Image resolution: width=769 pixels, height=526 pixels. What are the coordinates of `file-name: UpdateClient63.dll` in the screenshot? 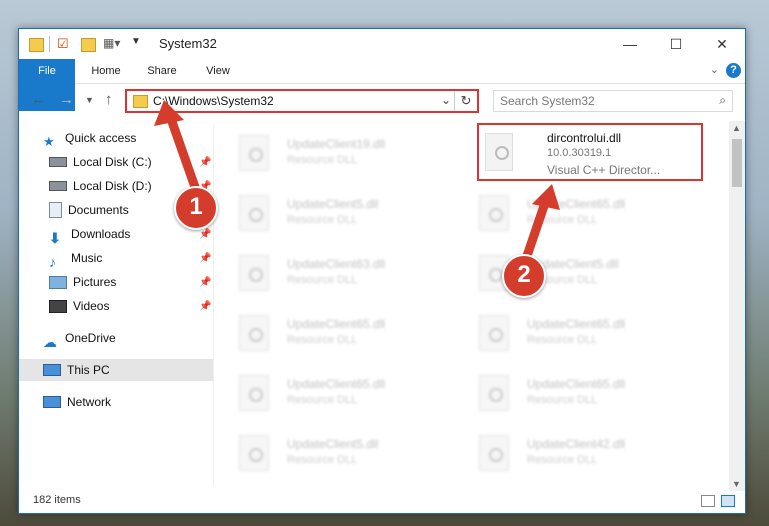 It's located at (336, 264).